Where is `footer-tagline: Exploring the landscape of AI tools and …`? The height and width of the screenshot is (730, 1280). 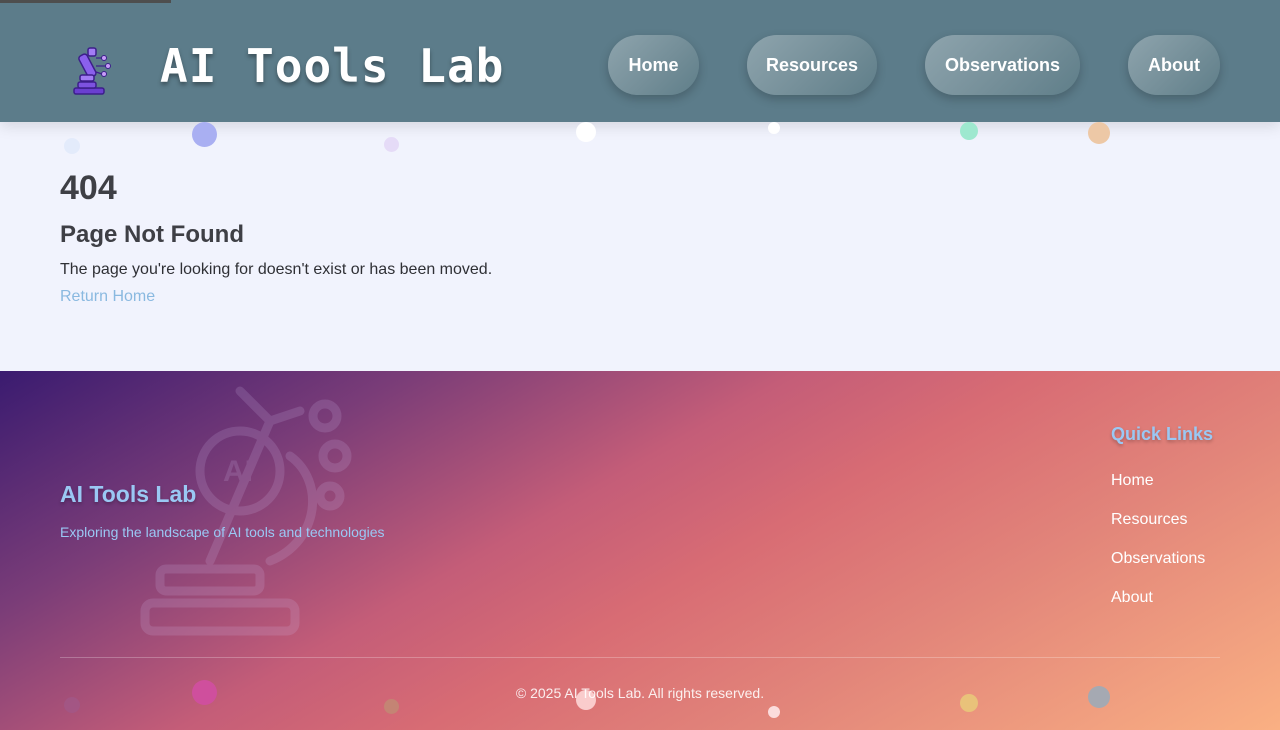 footer-tagline: Exploring the landscape of AI tools and … is located at coordinates (222, 532).